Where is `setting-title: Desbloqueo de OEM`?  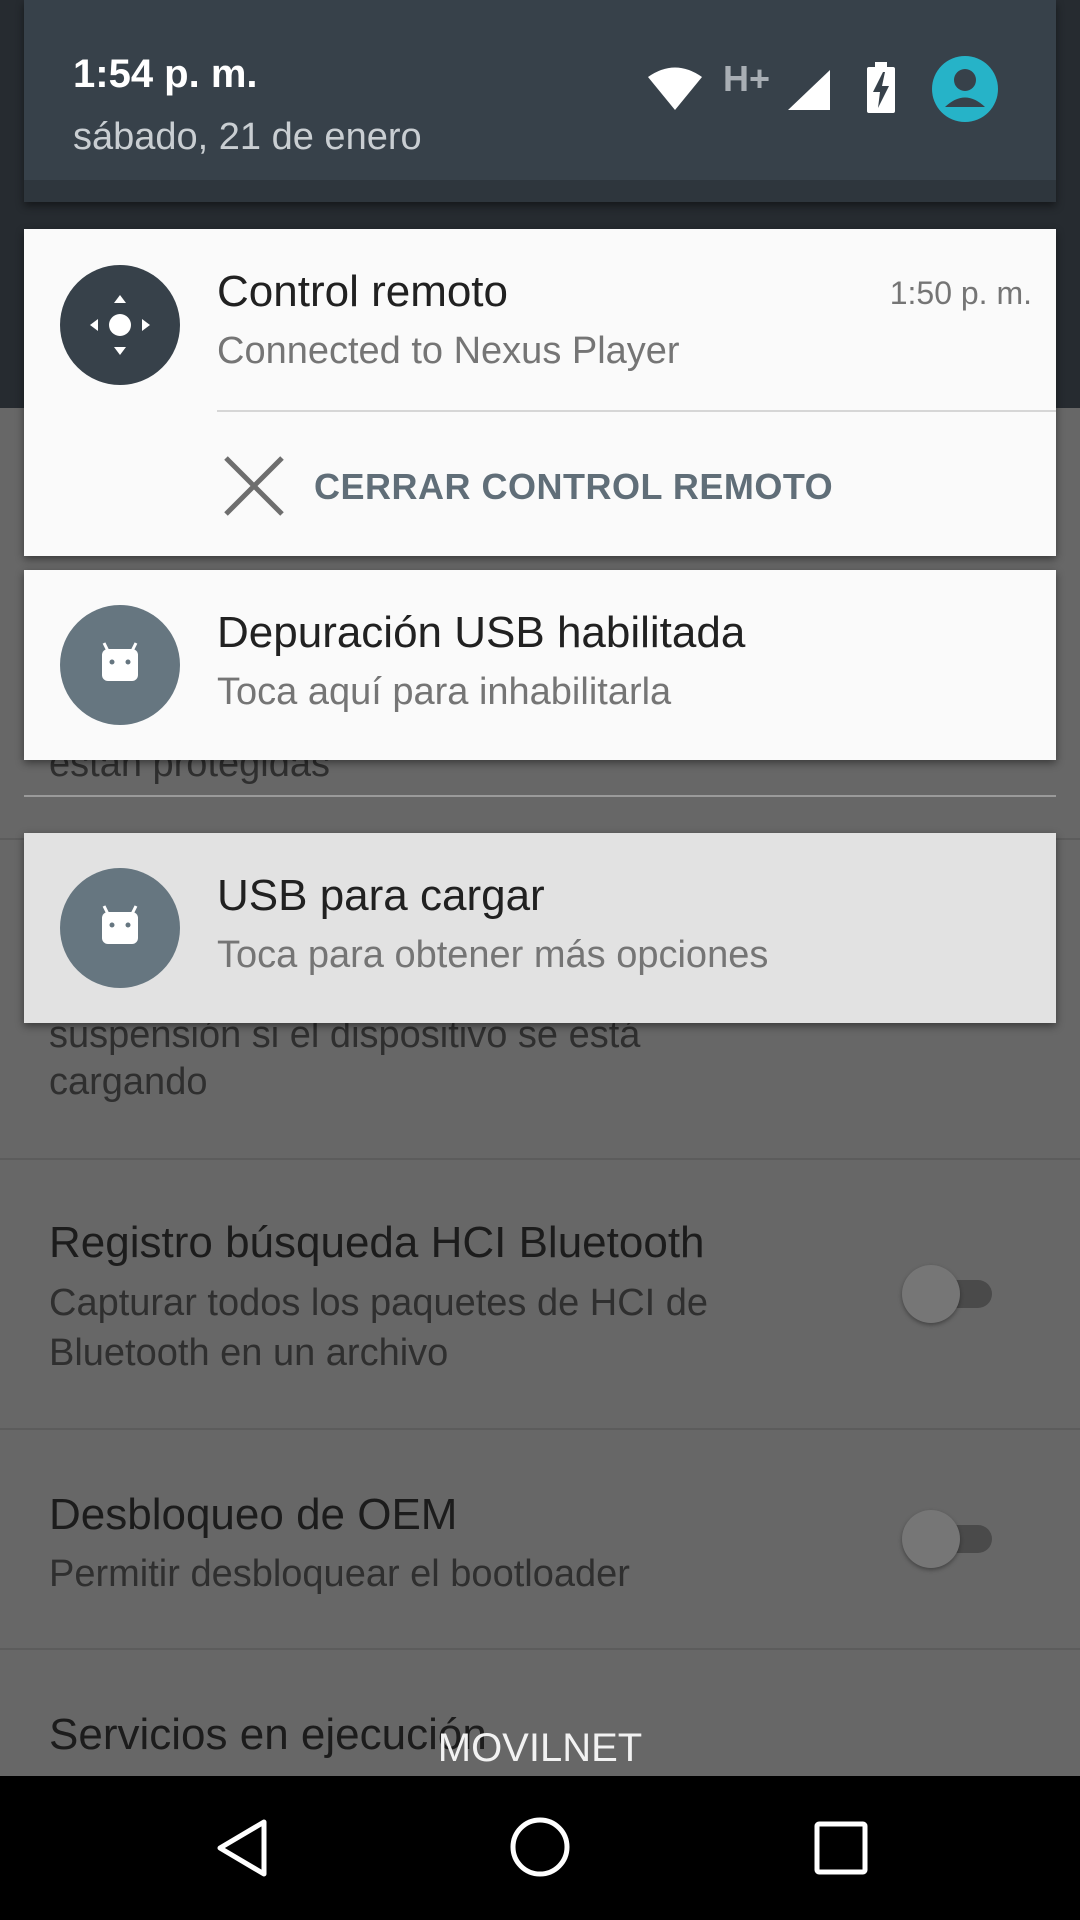 setting-title: Desbloqueo de OEM is located at coordinates (253, 1514).